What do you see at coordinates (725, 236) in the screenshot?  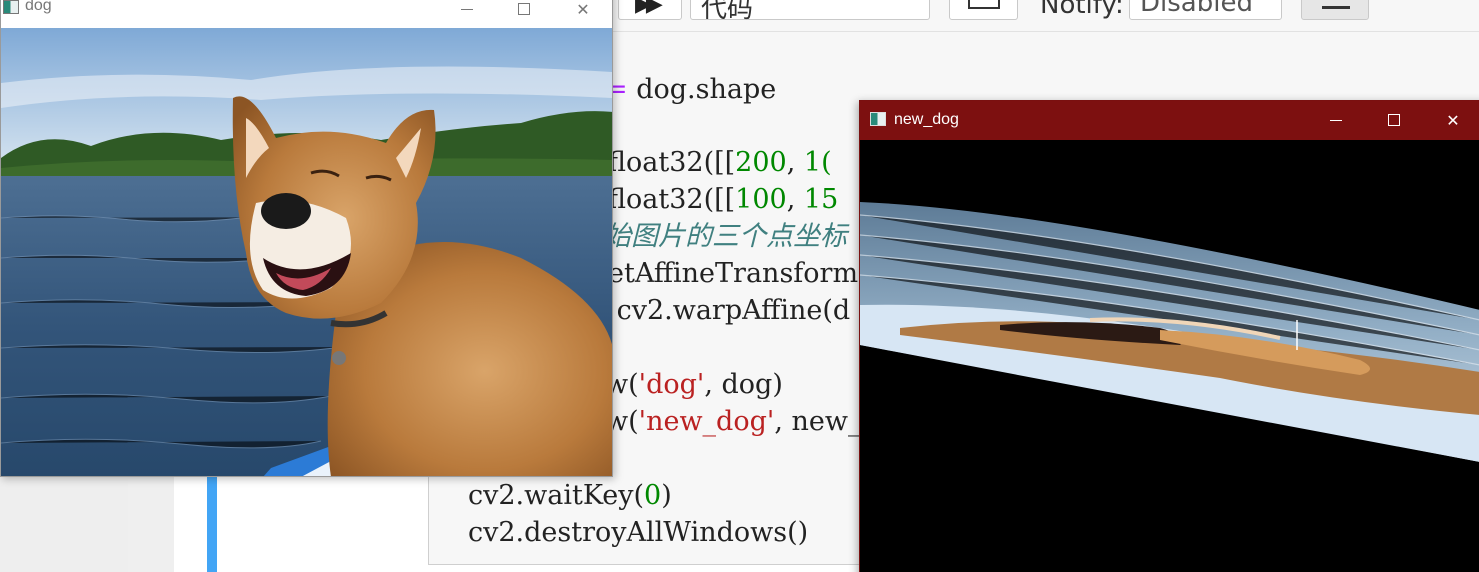 I see `code-comment: 始图片的三个点坐标` at bounding box center [725, 236].